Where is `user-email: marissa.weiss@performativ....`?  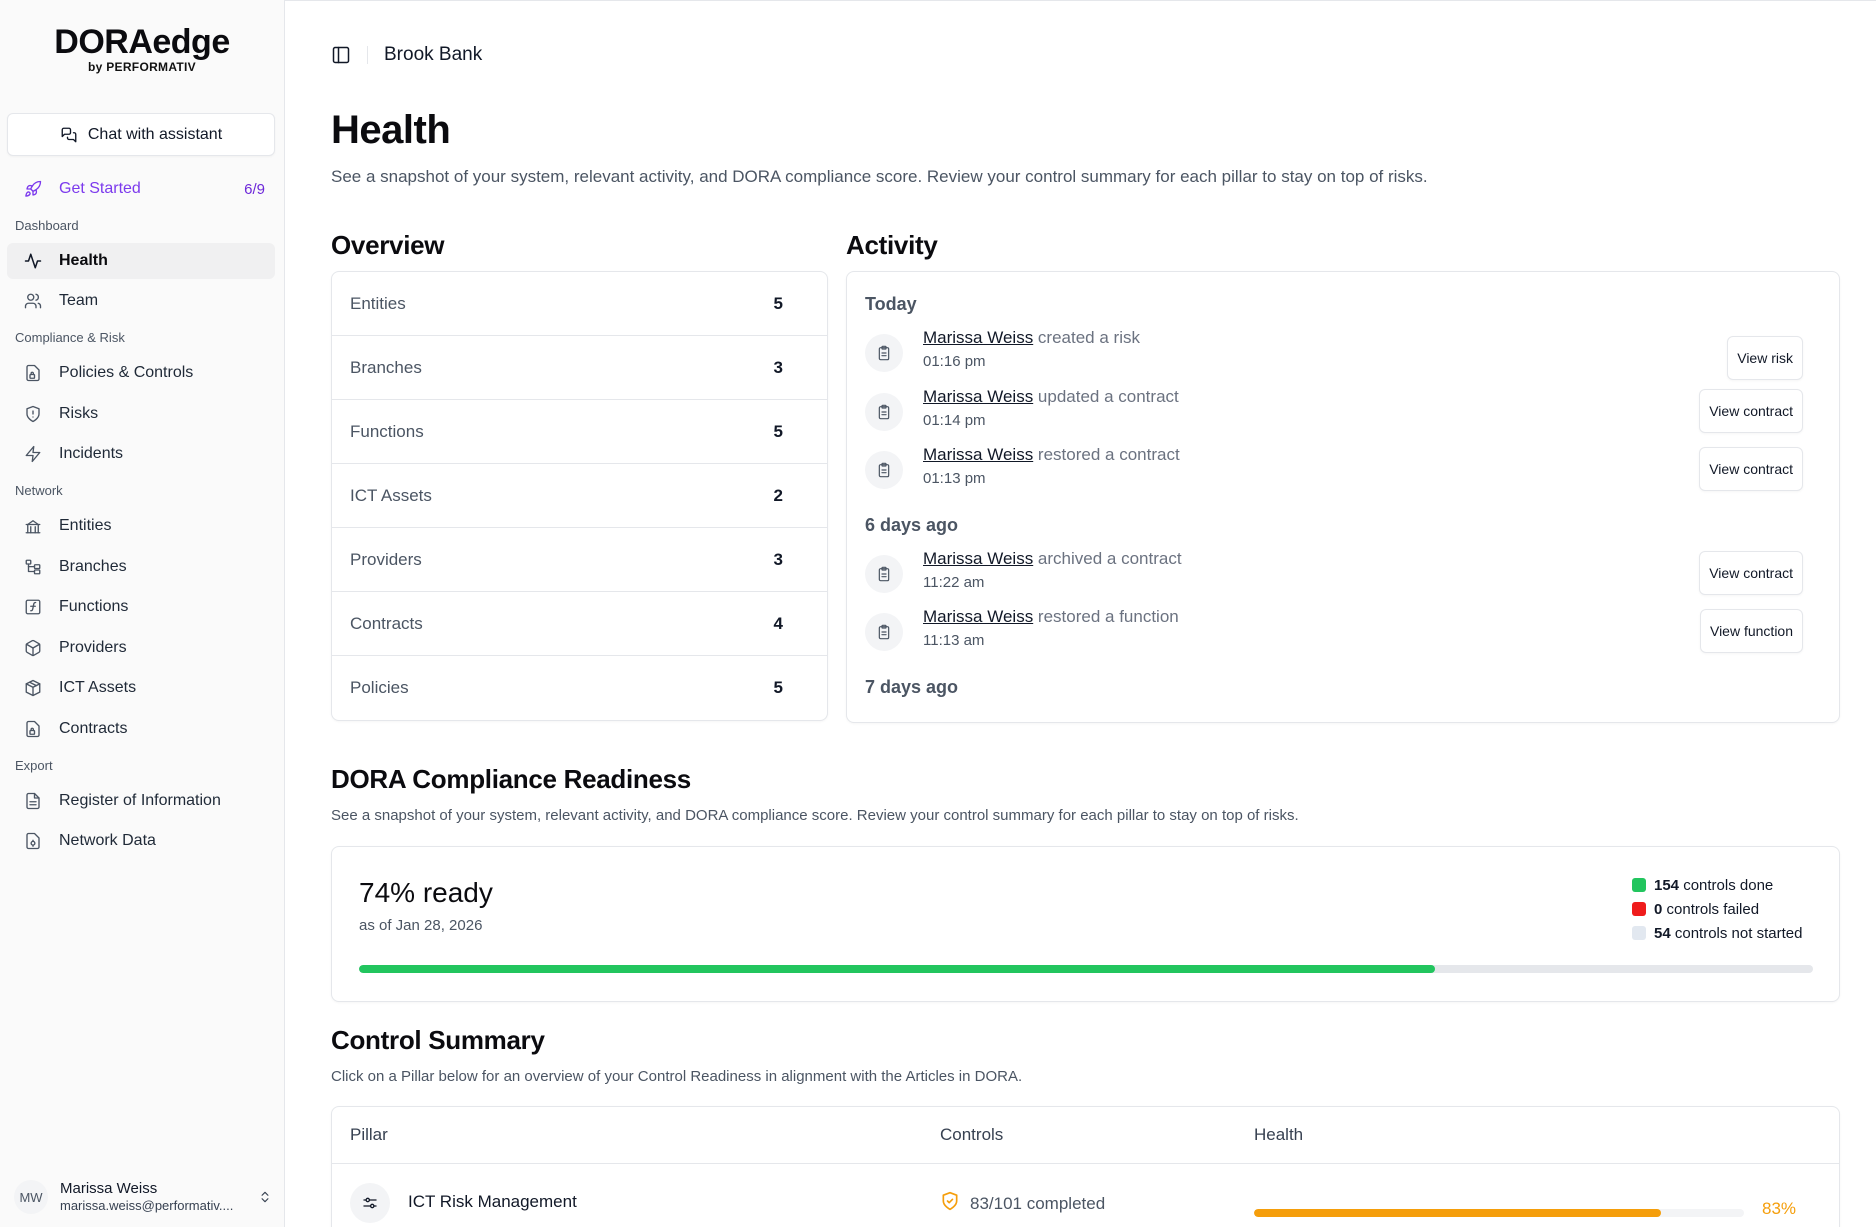
user-email: marissa.weiss@performativ.... is located at coordinates (147, 1205).